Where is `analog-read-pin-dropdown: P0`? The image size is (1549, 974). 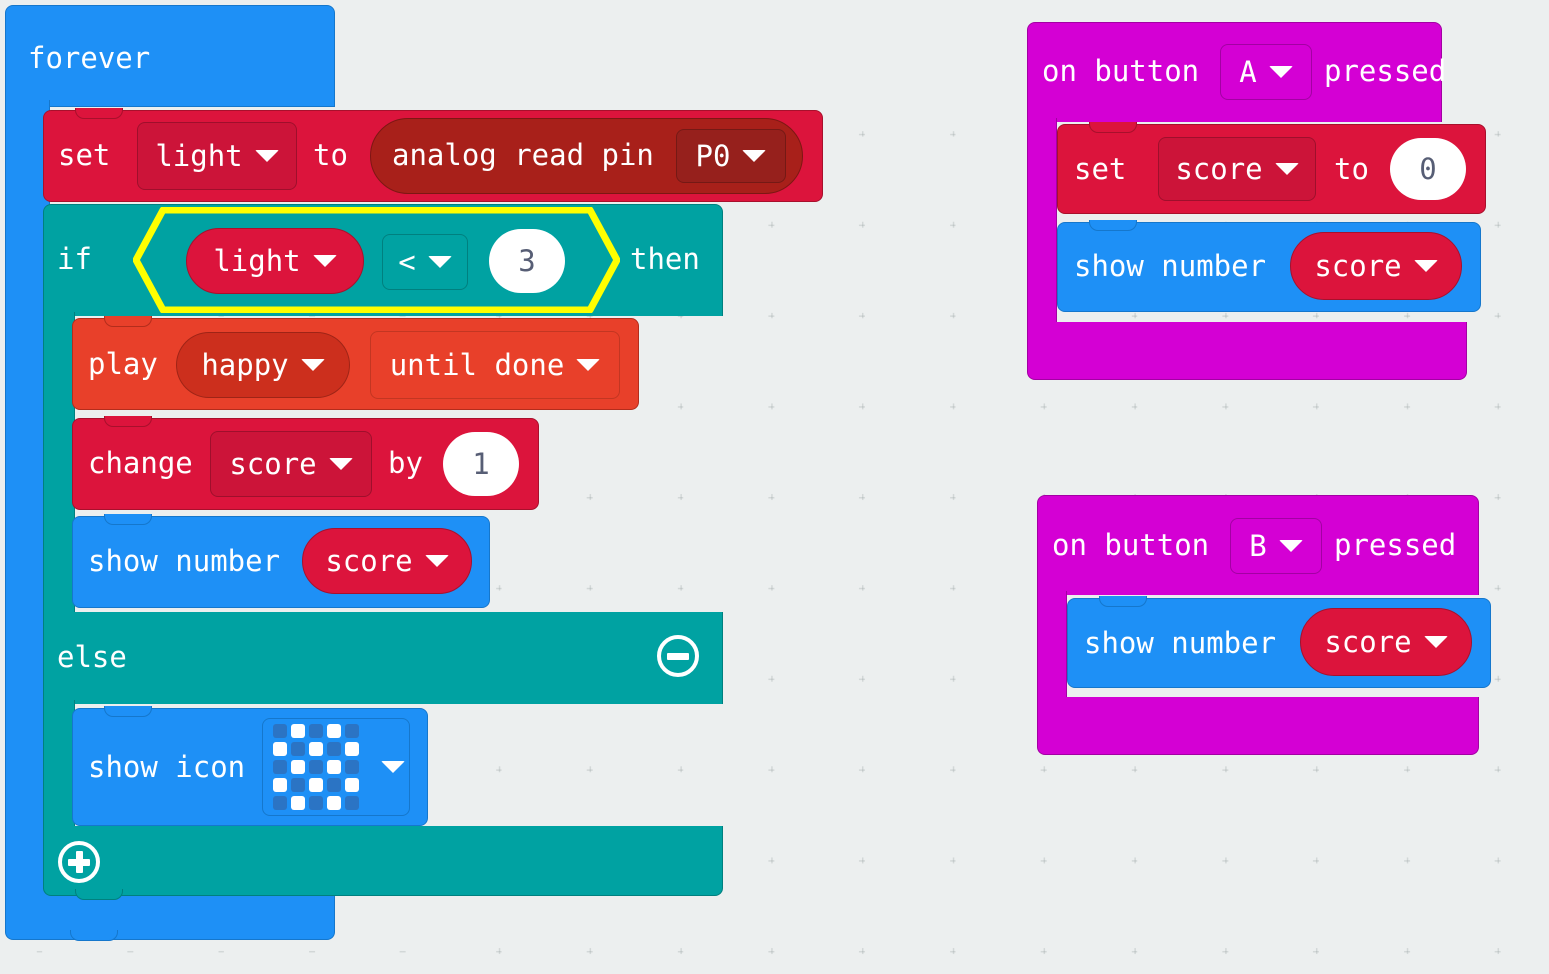 analog-read-pin-dropdown: P0 is located at coordinates (731, 156).